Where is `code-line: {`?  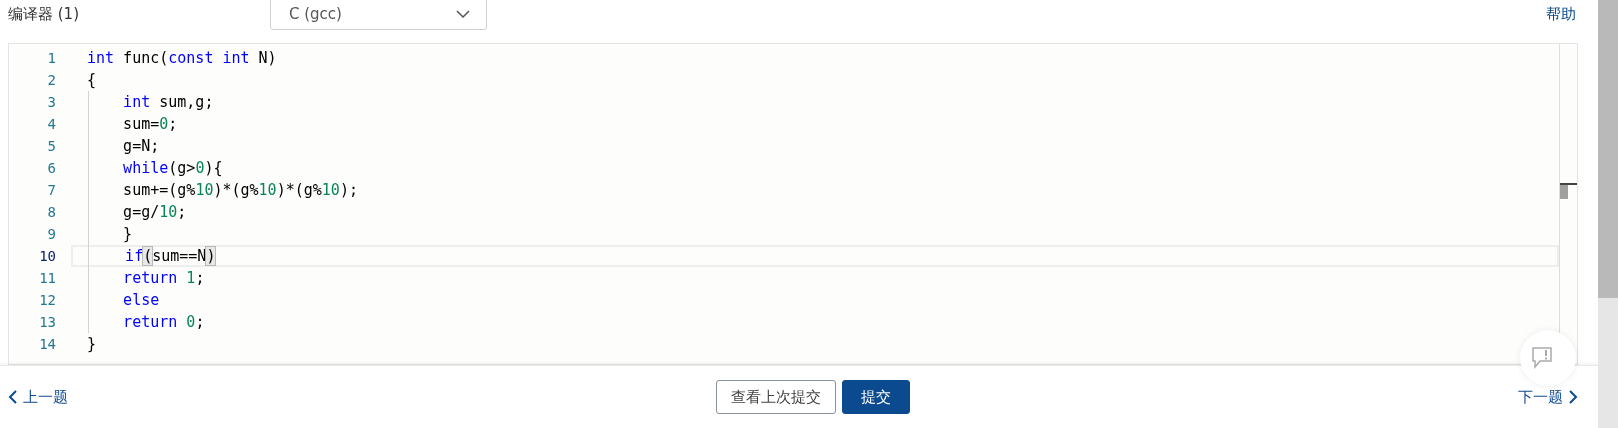
code-line: { is located at coordinates (92, 80).